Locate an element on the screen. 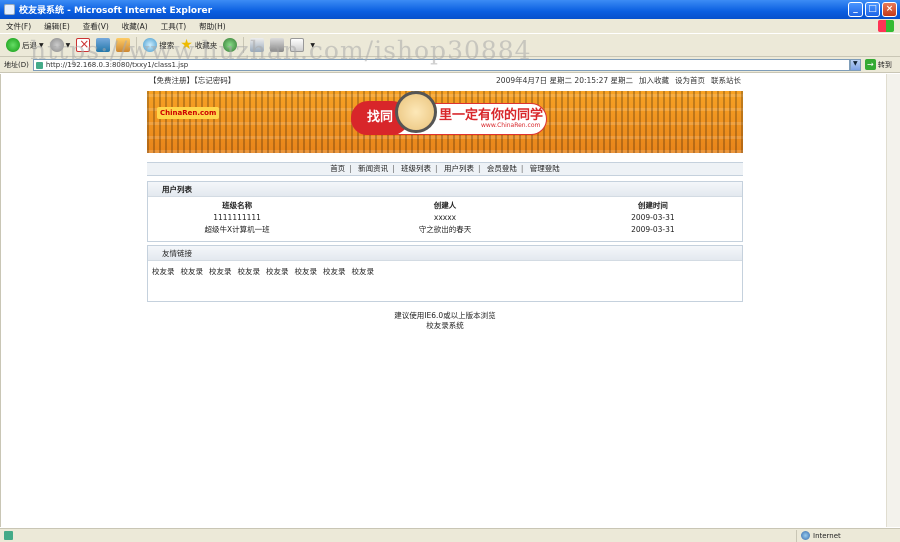 This screenshot has height=542, width=900. maximize-button: □ is located at coordinates (872, 9).